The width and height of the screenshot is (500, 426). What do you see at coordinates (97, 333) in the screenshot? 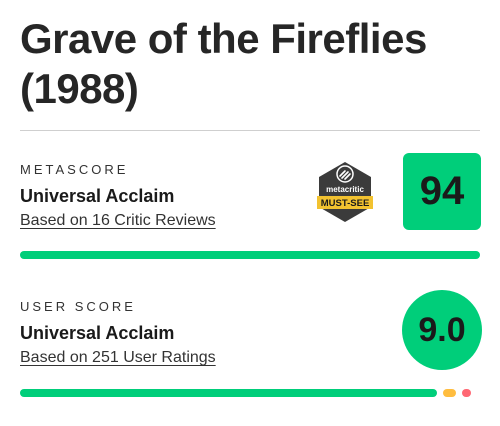
I see `user-score-verdict: Universal Acclaim` at bounding box center [97, 333].